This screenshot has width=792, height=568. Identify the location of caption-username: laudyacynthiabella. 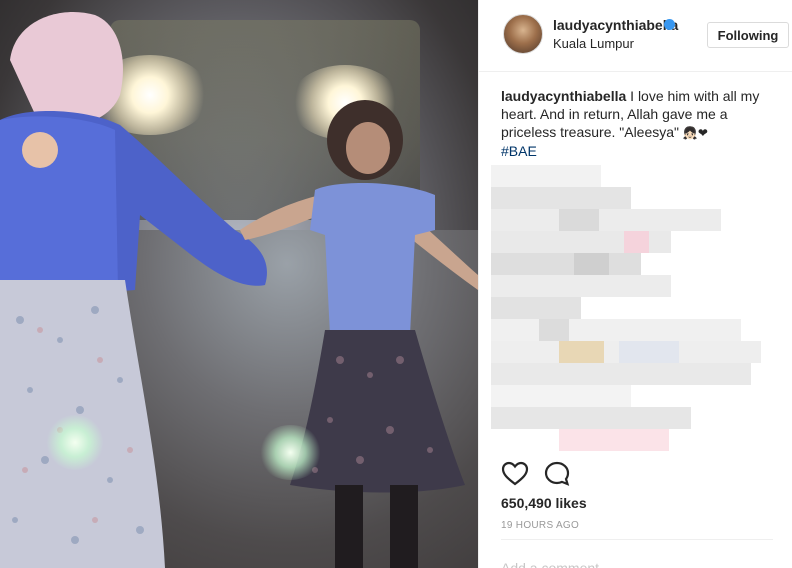
(563, 96).